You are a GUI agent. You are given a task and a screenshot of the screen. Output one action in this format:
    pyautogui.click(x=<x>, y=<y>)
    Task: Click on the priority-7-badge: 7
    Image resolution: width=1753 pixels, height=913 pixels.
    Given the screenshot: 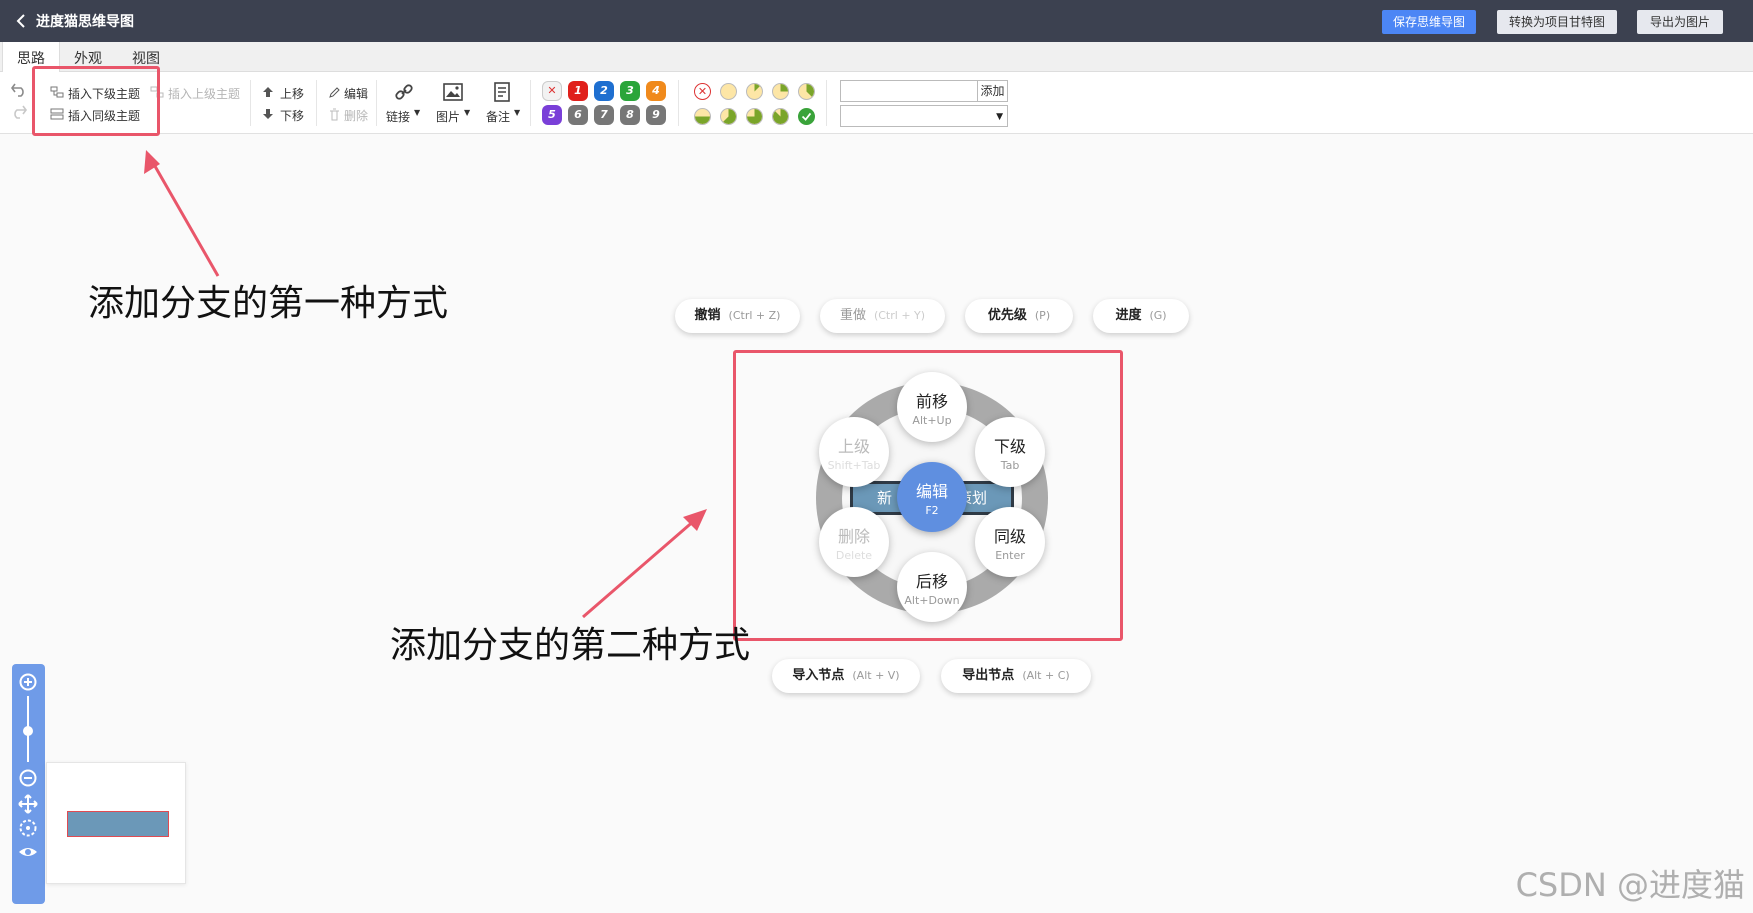 What is the action you would take?
    pyautogui.click(x=604, y=115)
    